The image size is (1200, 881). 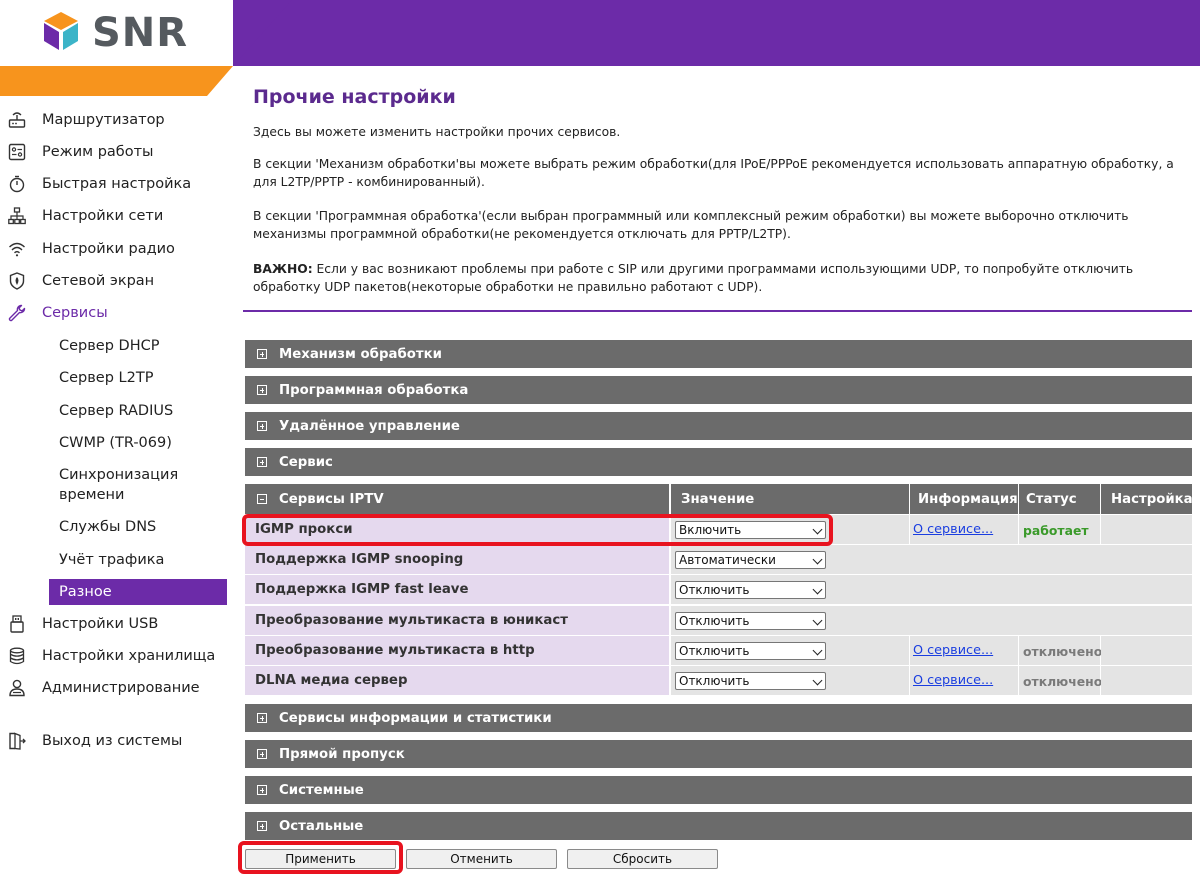 I want to click on row-label-multicast-to-unicast: Преобразование мультикаста в юникаст, so click(x=457, y=620).